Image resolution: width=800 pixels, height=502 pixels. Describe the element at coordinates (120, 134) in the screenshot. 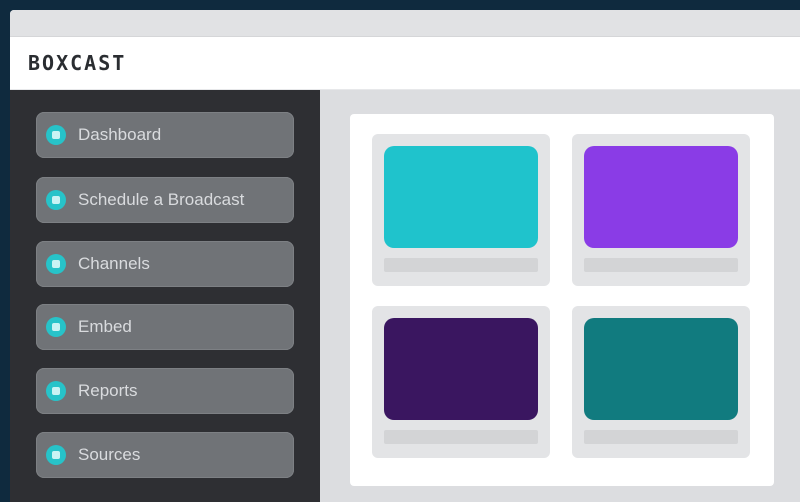

I see `sidebar-item-label: Dashboard` at that location.